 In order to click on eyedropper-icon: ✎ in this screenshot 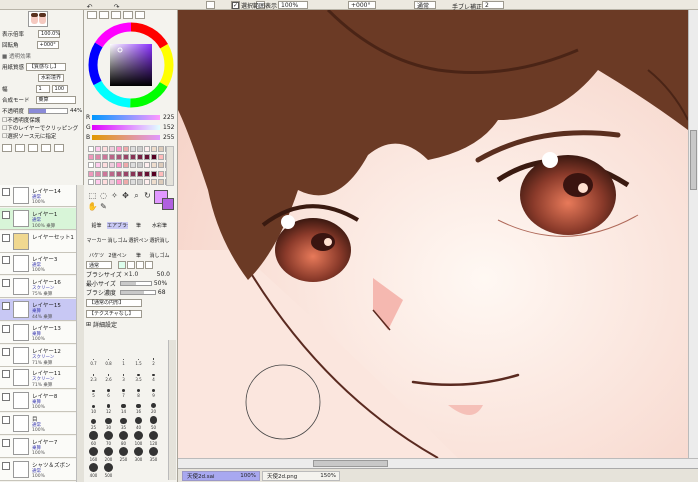, I will do `click(103, 206)`.